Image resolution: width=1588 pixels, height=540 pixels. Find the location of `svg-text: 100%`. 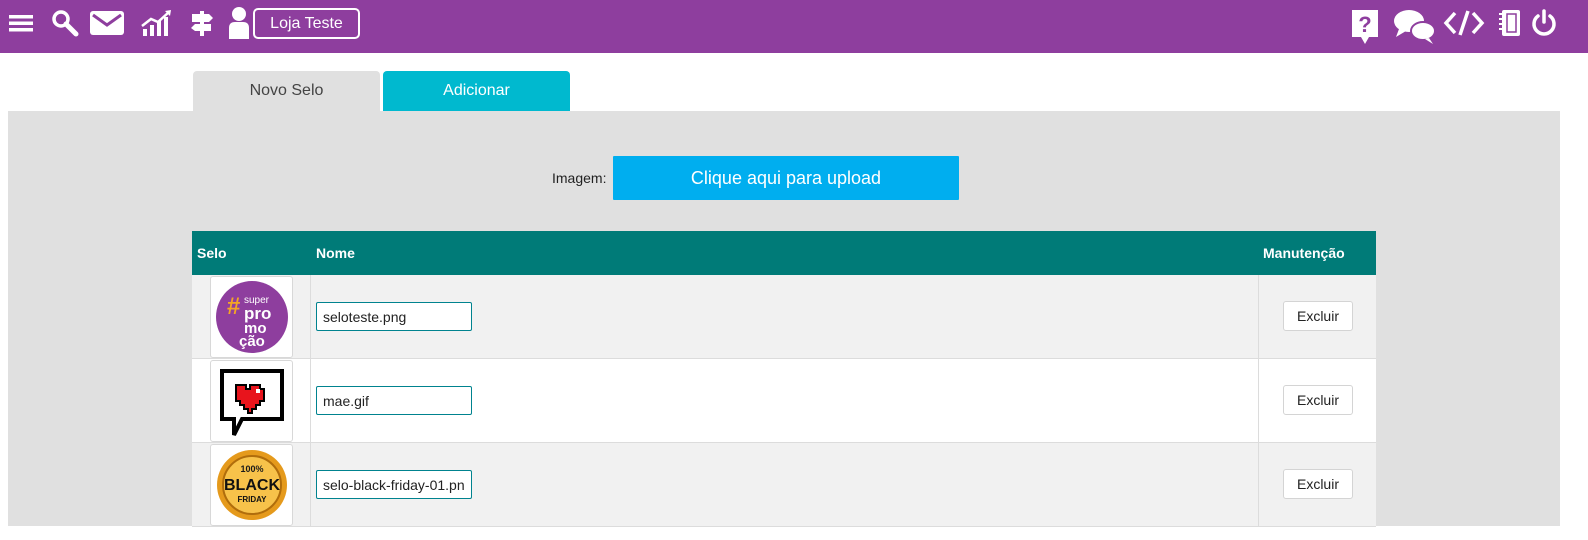

svg-text: 100% is located at coordinates (251, 469).